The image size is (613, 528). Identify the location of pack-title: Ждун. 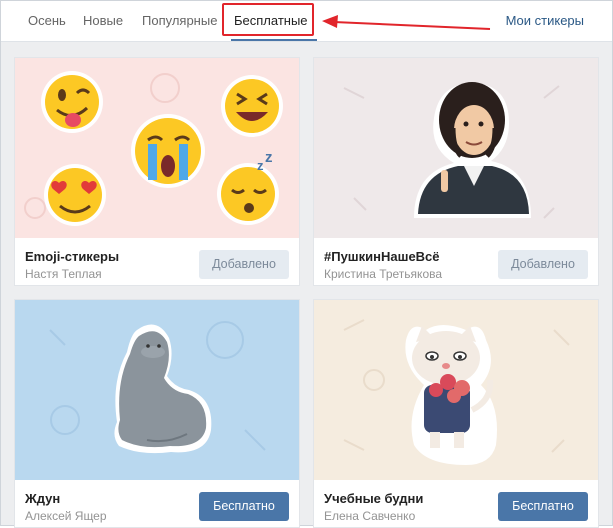
(42, 498).